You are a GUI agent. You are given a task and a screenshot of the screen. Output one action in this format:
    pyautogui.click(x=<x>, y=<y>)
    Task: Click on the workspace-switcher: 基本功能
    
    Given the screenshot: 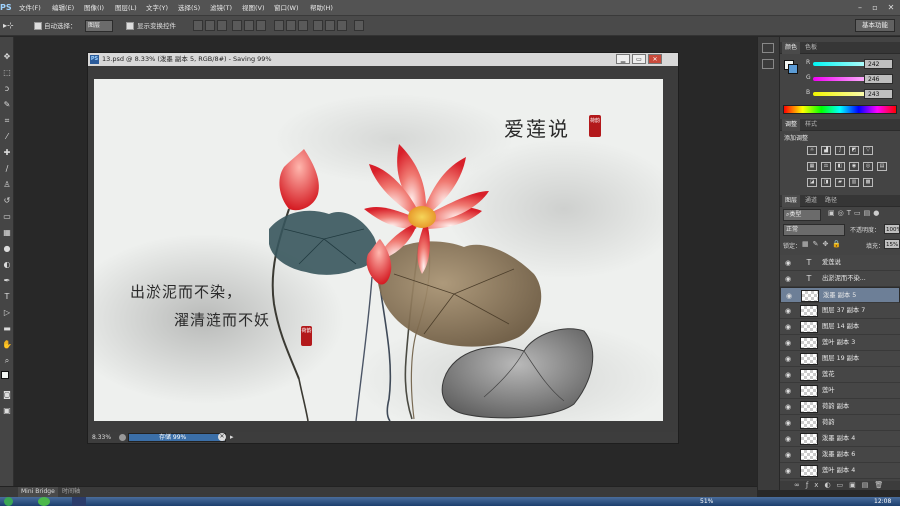 What is the action you would take?
    pyautogui.click(x=875, y=25)
    